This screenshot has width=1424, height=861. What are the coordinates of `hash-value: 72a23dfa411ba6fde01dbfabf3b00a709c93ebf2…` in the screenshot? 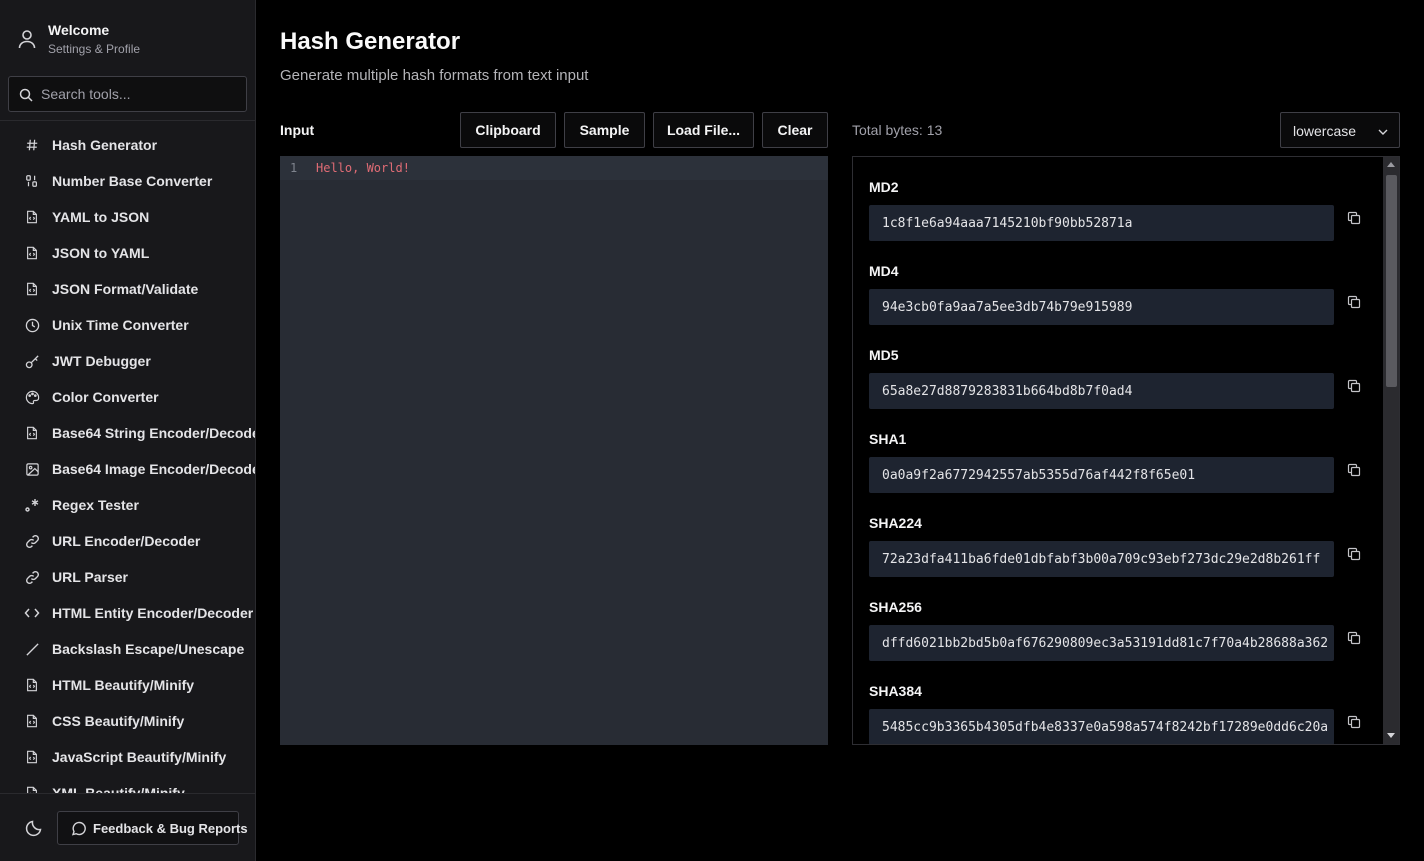 It's located at (1101, 559).